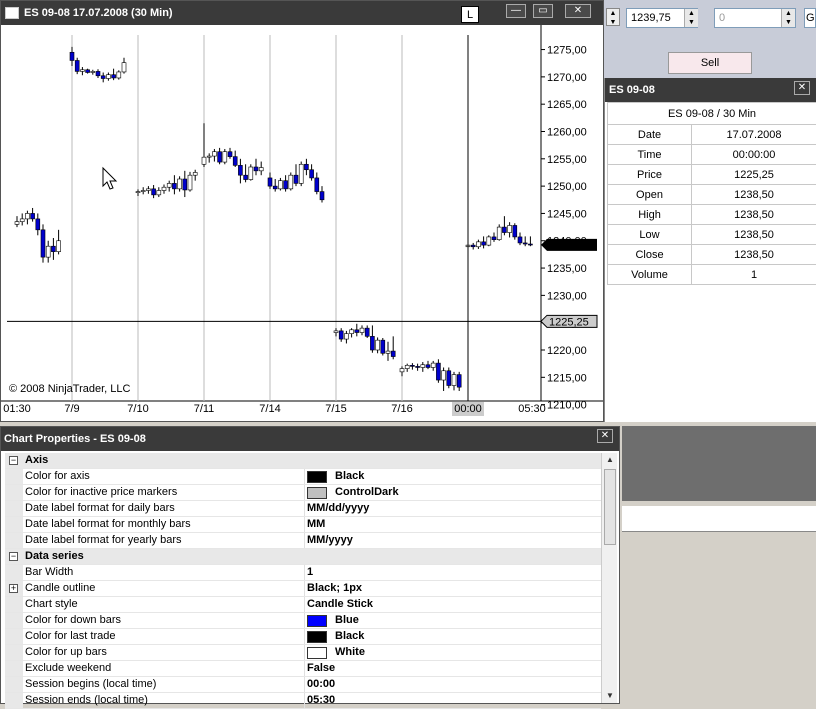  I want to click on maximize-icon: ▭, so click(543, 11).